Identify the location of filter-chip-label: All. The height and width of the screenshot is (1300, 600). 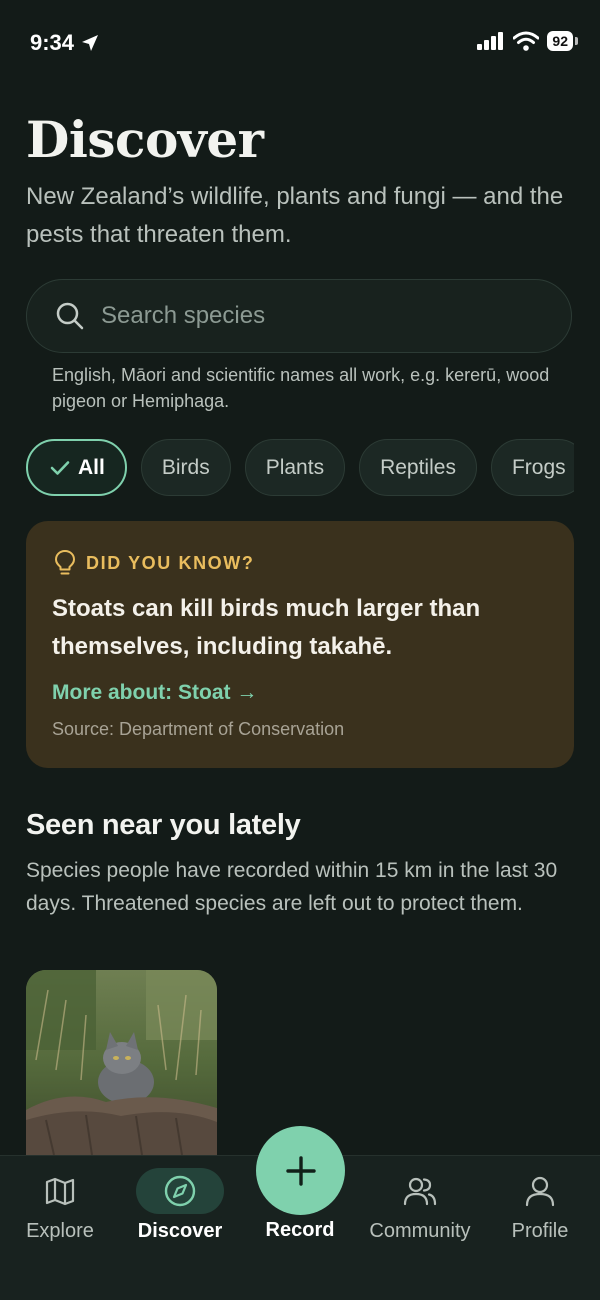
(91, 467).